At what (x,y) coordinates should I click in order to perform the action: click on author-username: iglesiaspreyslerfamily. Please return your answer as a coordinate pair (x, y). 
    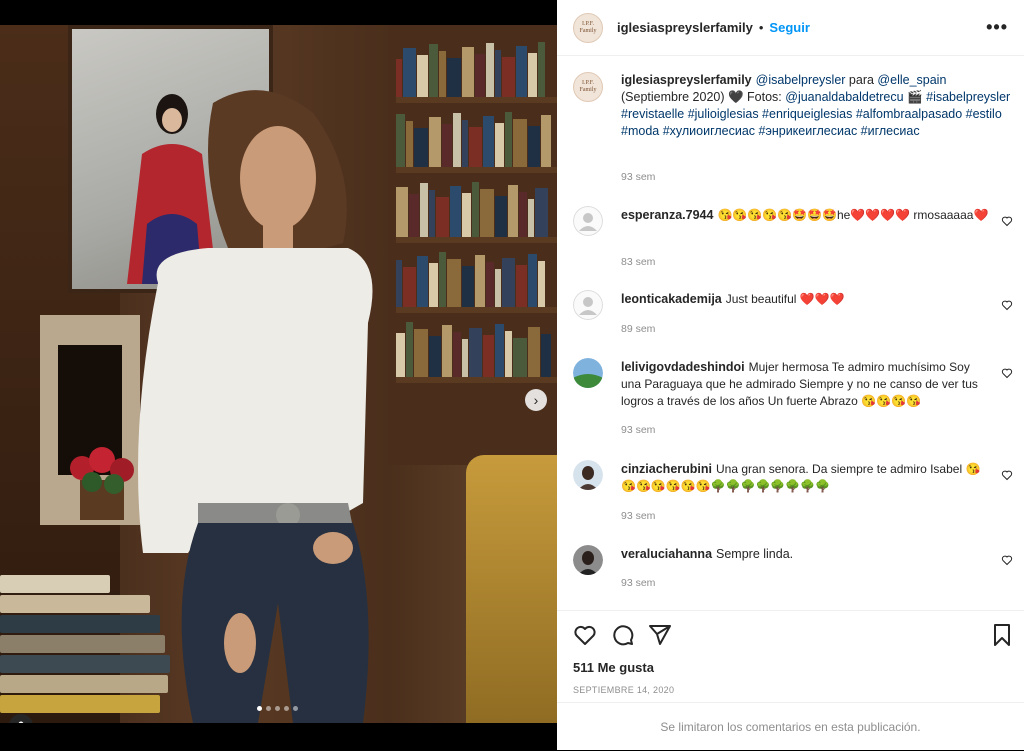
    Looking at the image, I should click on (685, 27).